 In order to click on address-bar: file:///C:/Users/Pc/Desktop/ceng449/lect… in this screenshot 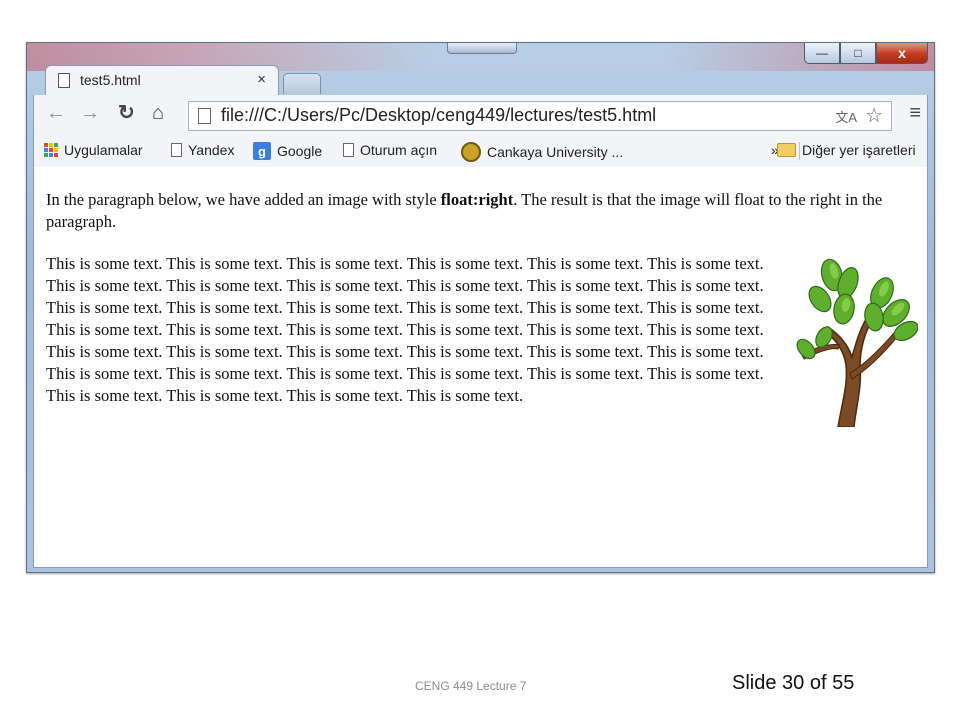, I will do `click(540, 116)`.